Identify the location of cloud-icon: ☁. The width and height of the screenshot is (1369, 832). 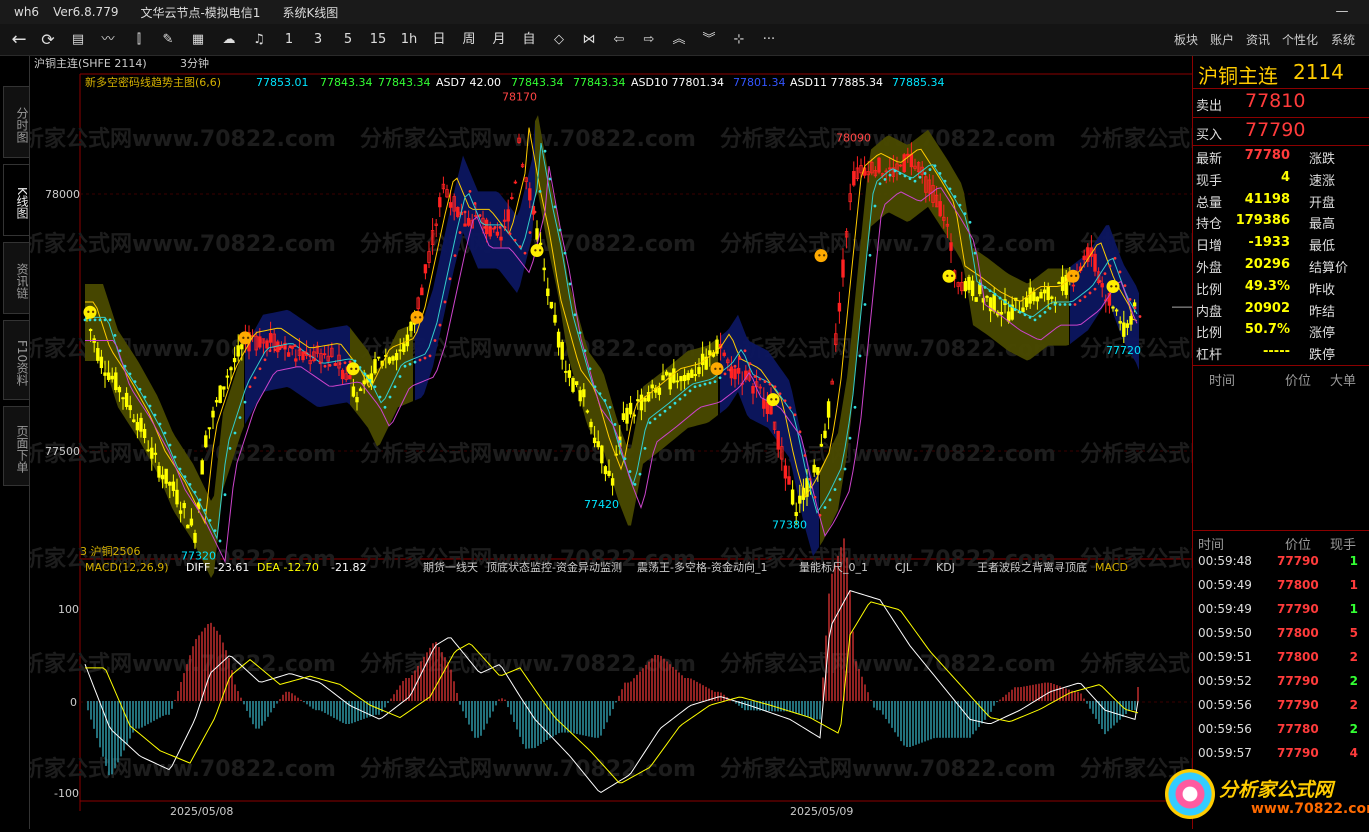
(229, 40).